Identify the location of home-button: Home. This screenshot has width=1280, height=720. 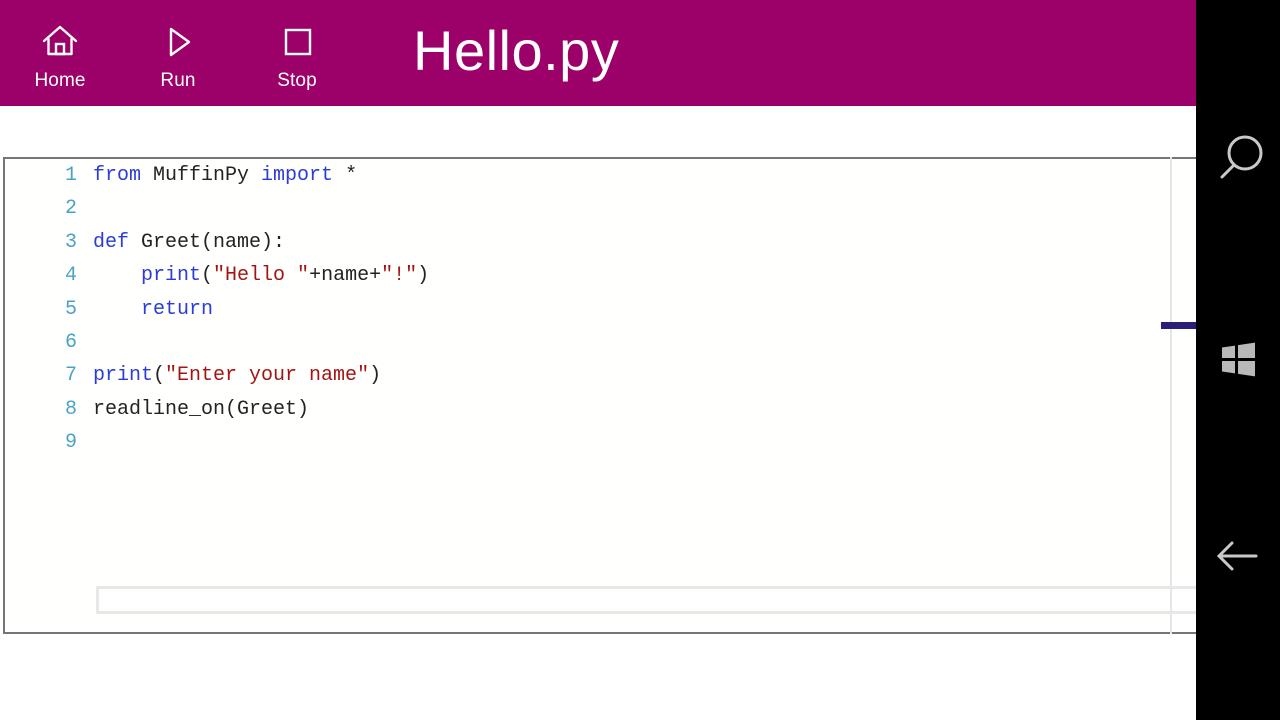
(60, 56).